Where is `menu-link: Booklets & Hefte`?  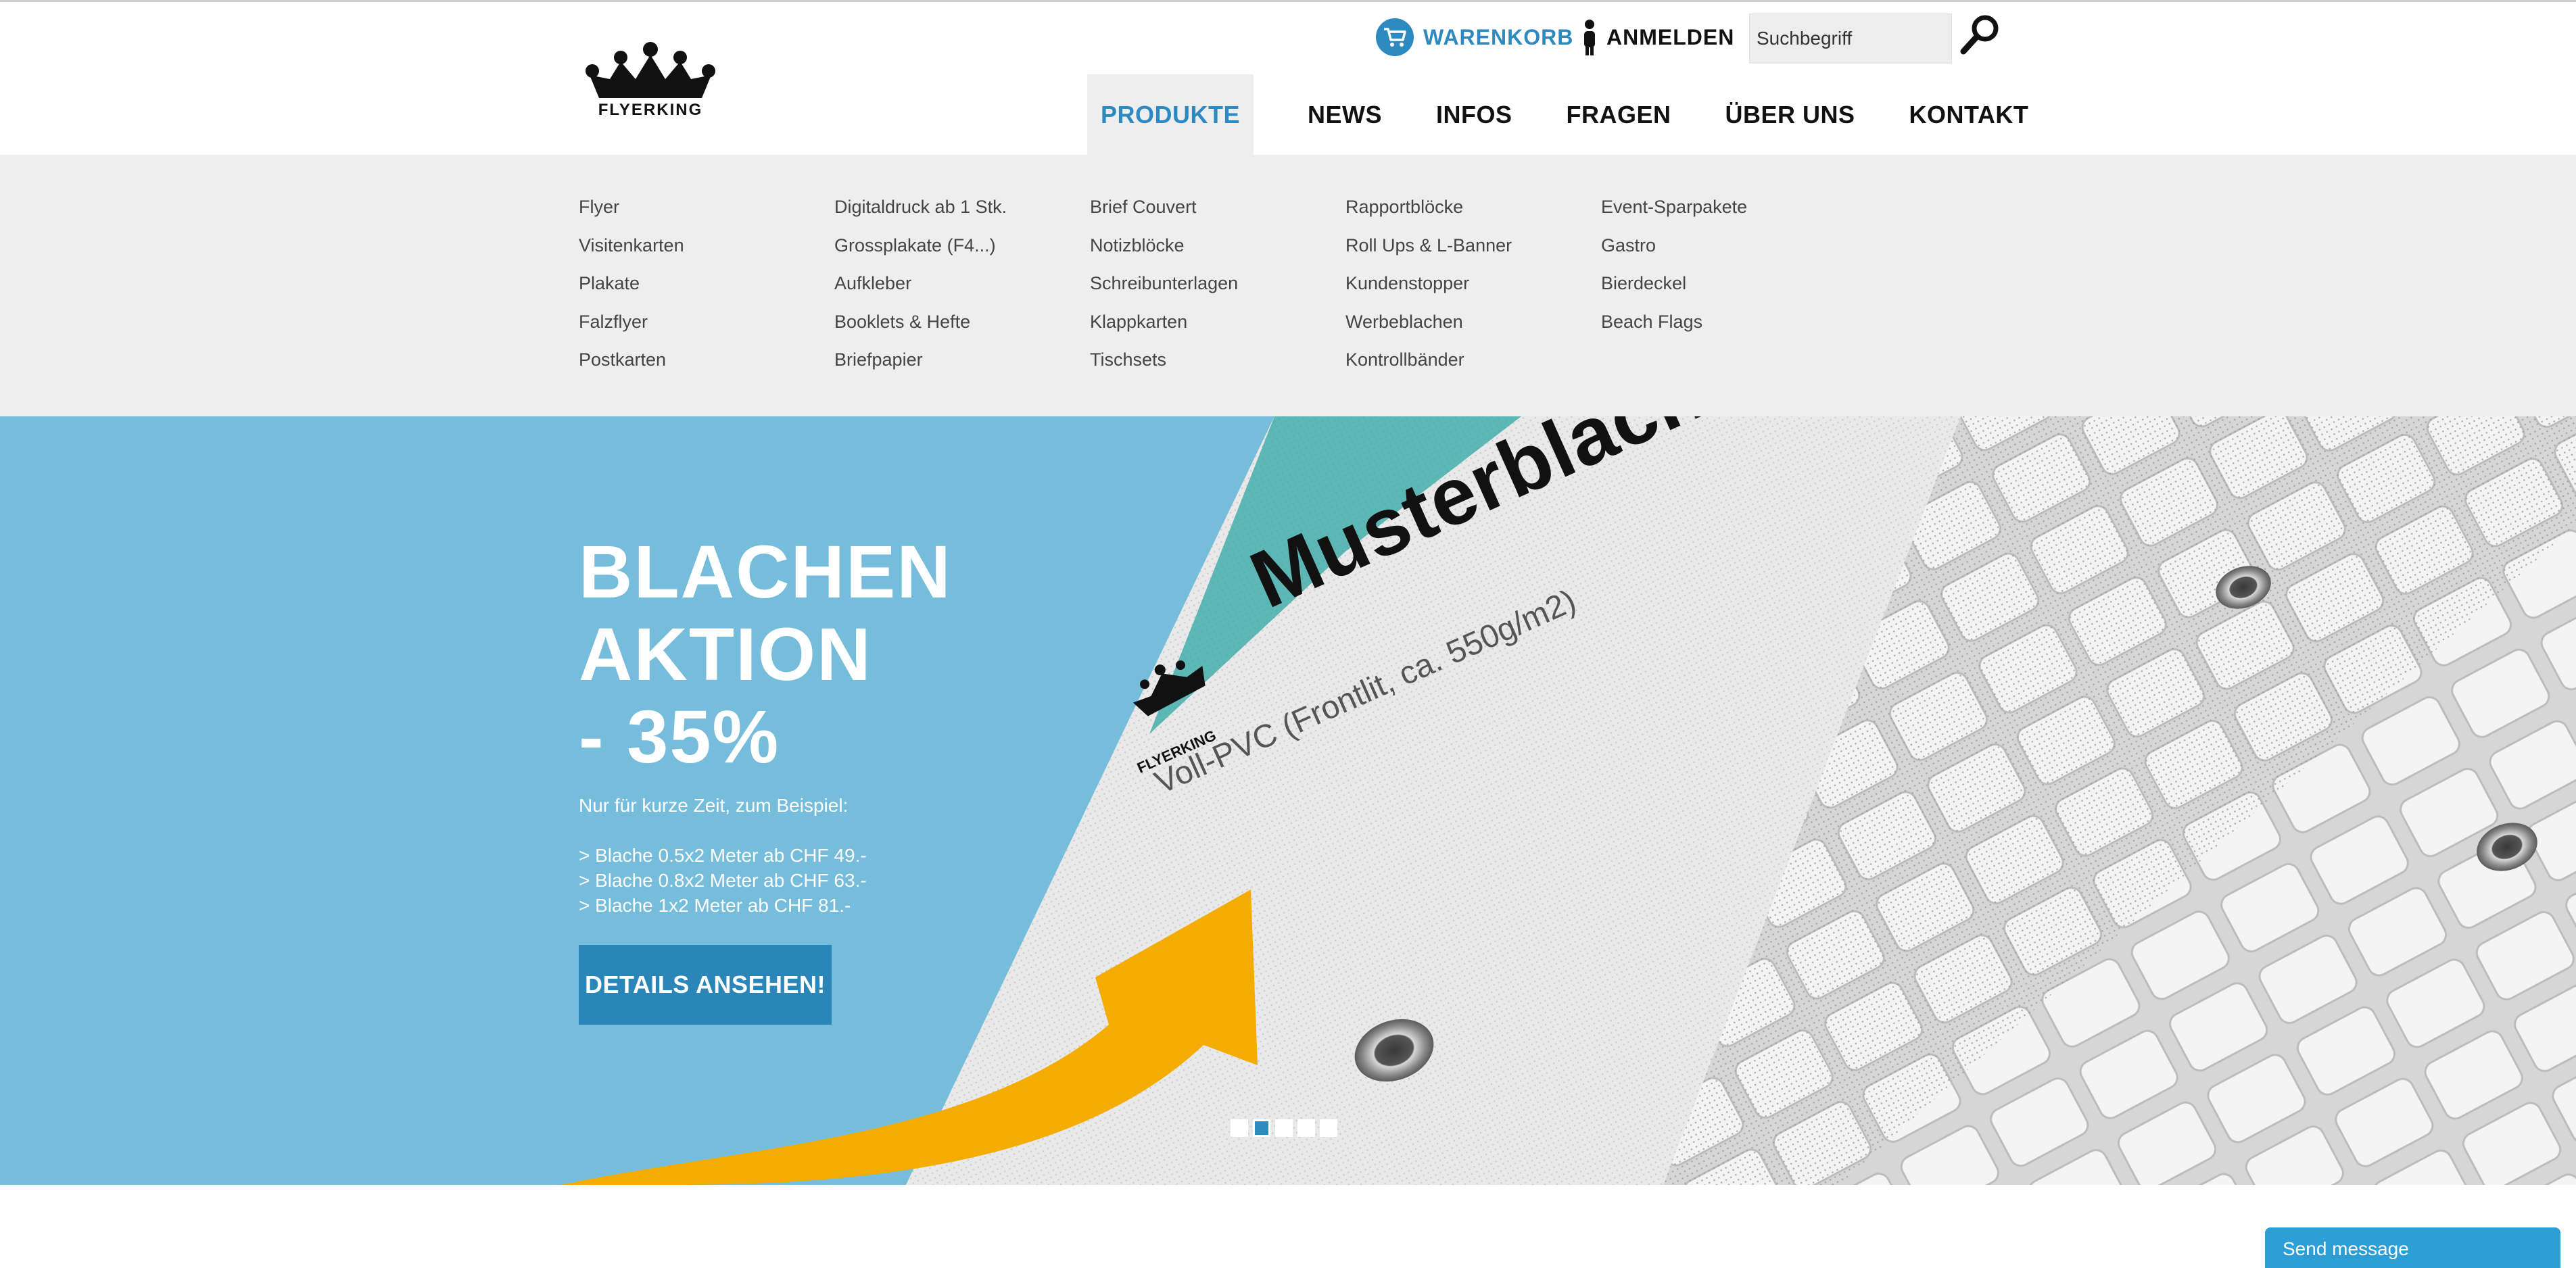 menu-link: Booklets & Hefte is located at coordinates (920, 331).